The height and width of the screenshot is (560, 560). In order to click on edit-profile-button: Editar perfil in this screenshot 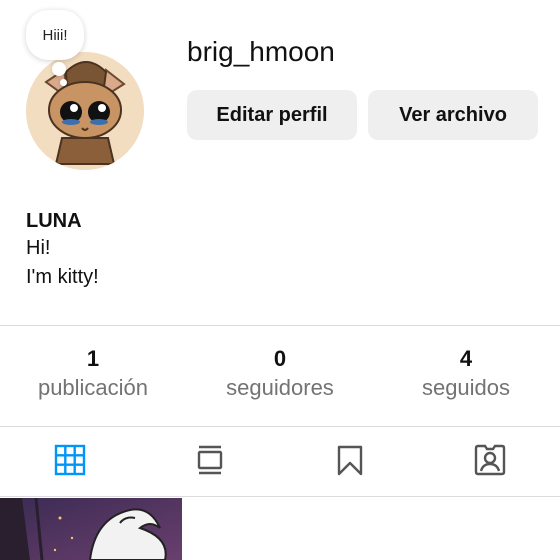, I will do `click(272, 115)`.